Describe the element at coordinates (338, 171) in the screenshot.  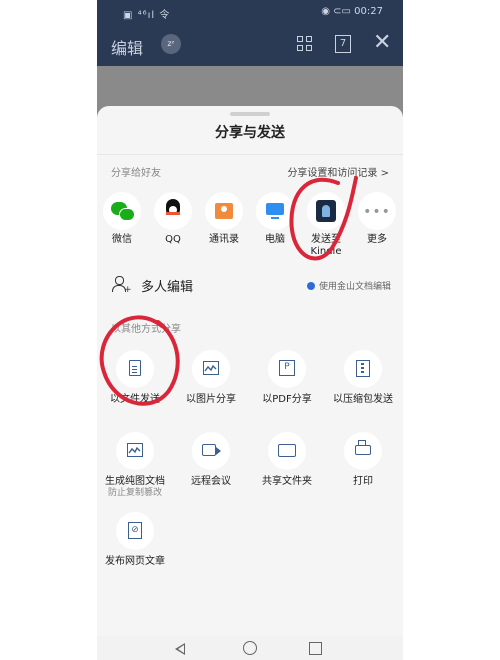
I see `share-settings-link: 分享设置和访问记录 >` at that location.